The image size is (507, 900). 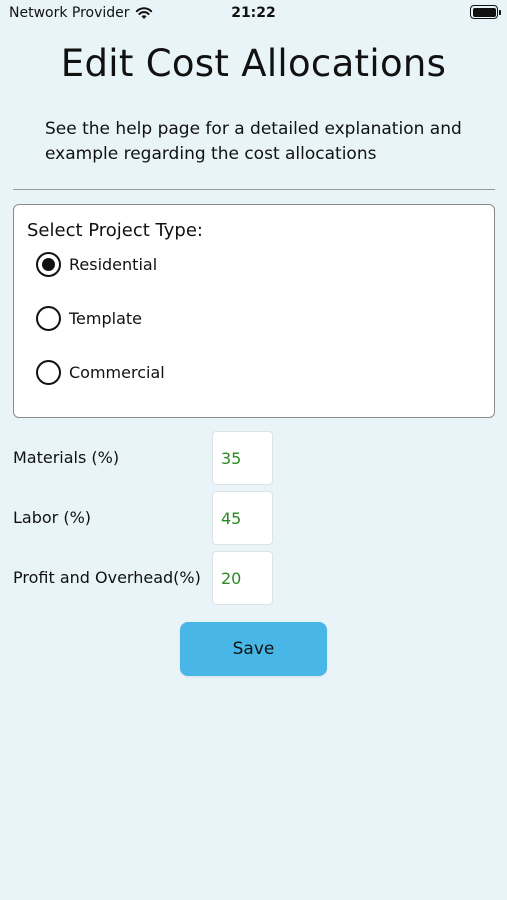 I want to click on materials-input, so click(x=242, y=458).